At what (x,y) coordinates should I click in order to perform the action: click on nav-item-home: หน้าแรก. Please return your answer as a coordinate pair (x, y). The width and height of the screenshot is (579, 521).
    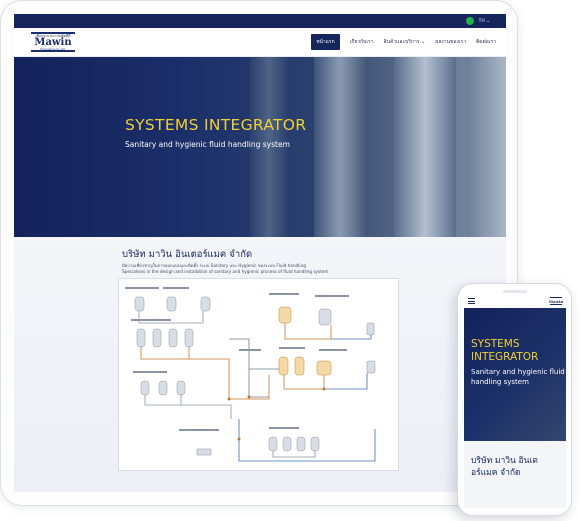
    Looking at the image, I should click on (325, 42).